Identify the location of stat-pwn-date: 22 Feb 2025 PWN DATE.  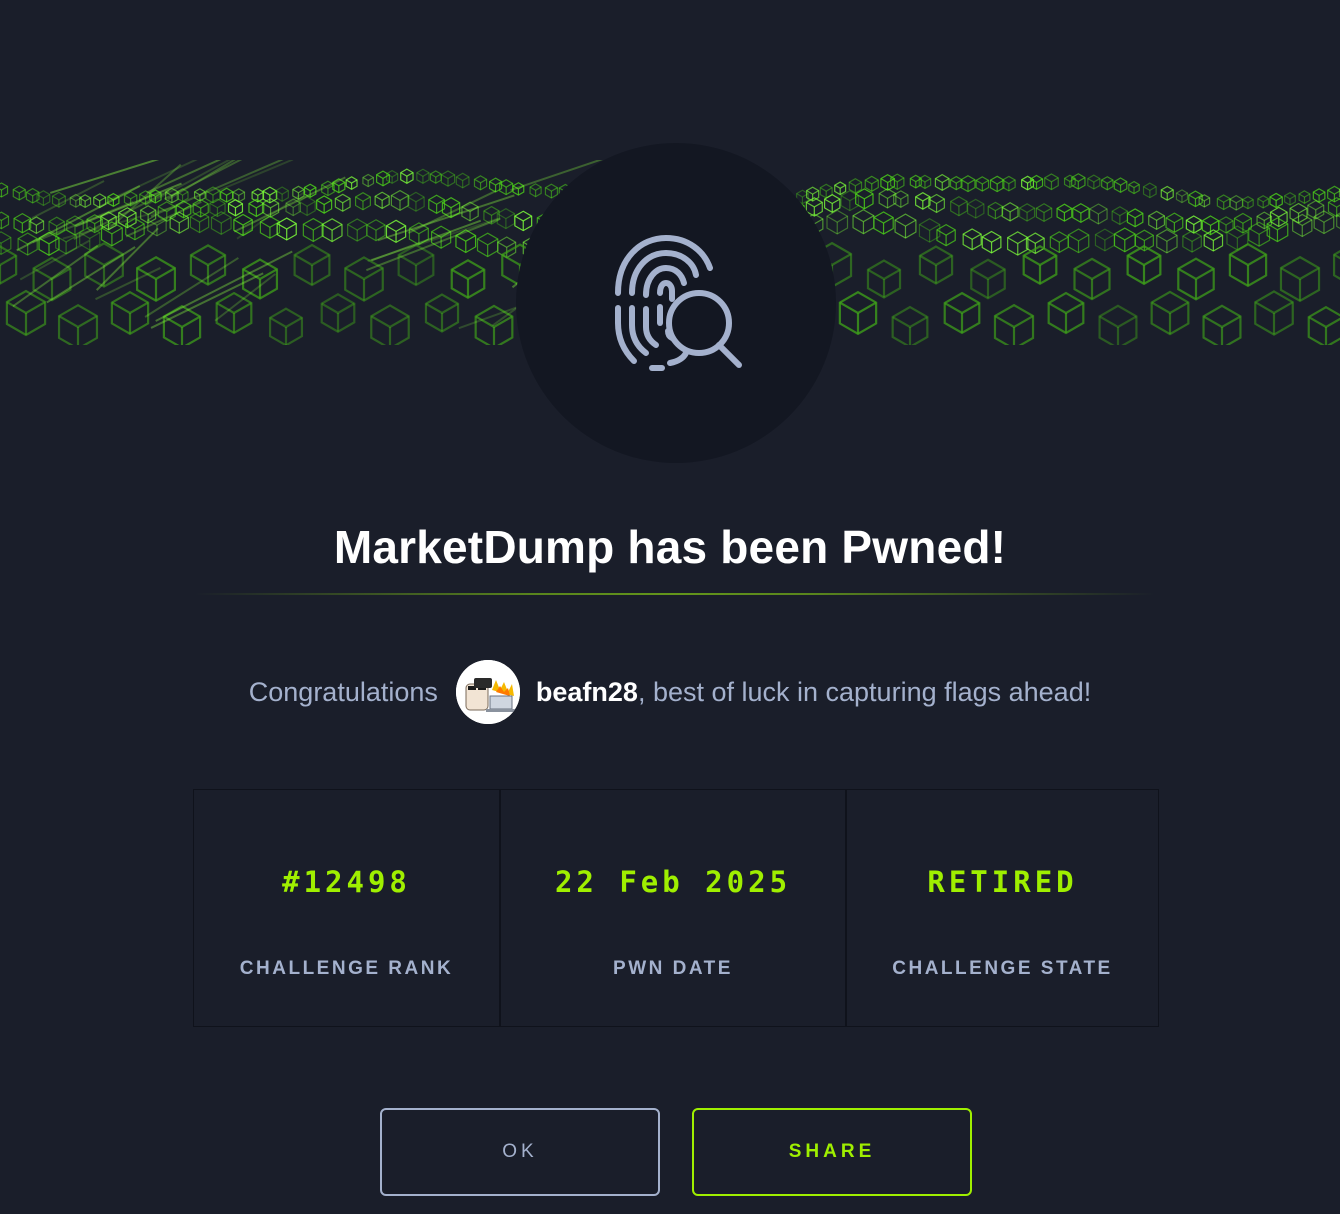
(674, 908).